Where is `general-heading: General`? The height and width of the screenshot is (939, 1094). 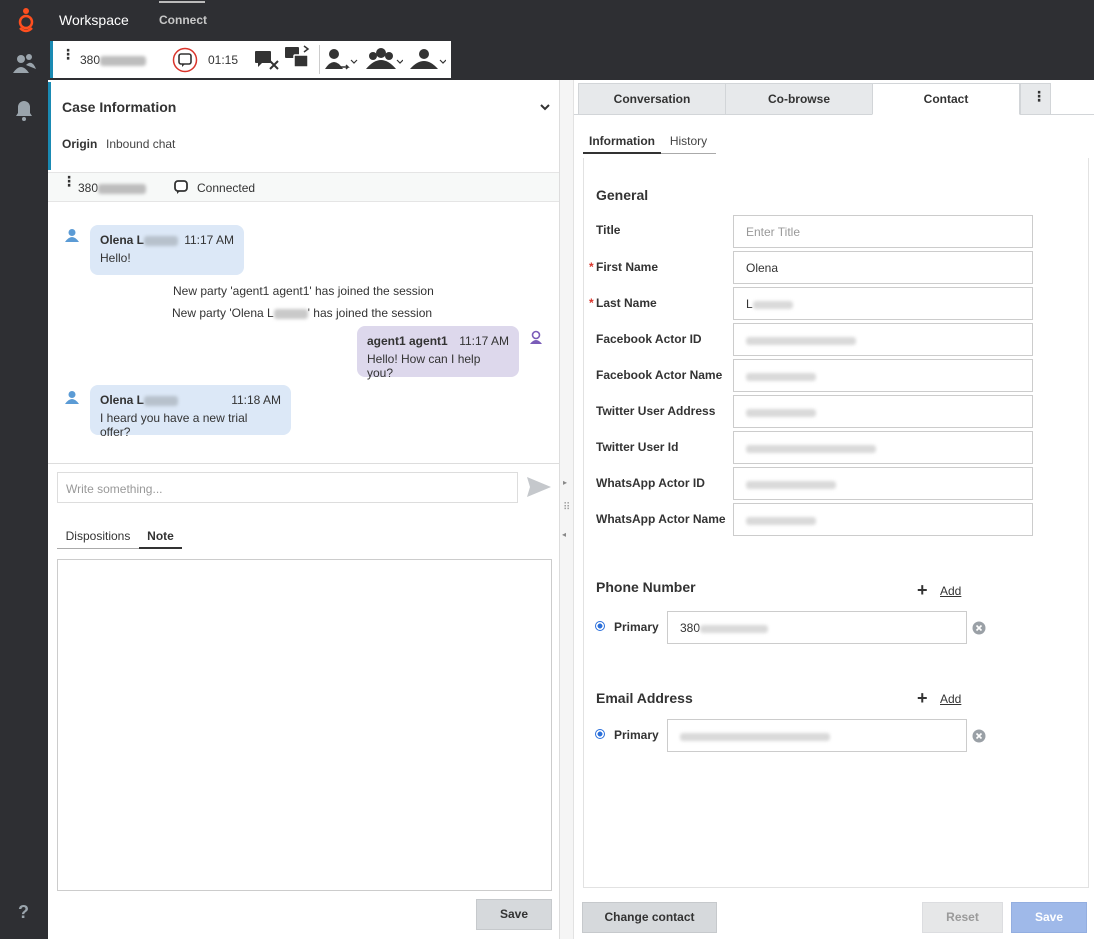
general-heading: General is located at coordinates (622, 195).